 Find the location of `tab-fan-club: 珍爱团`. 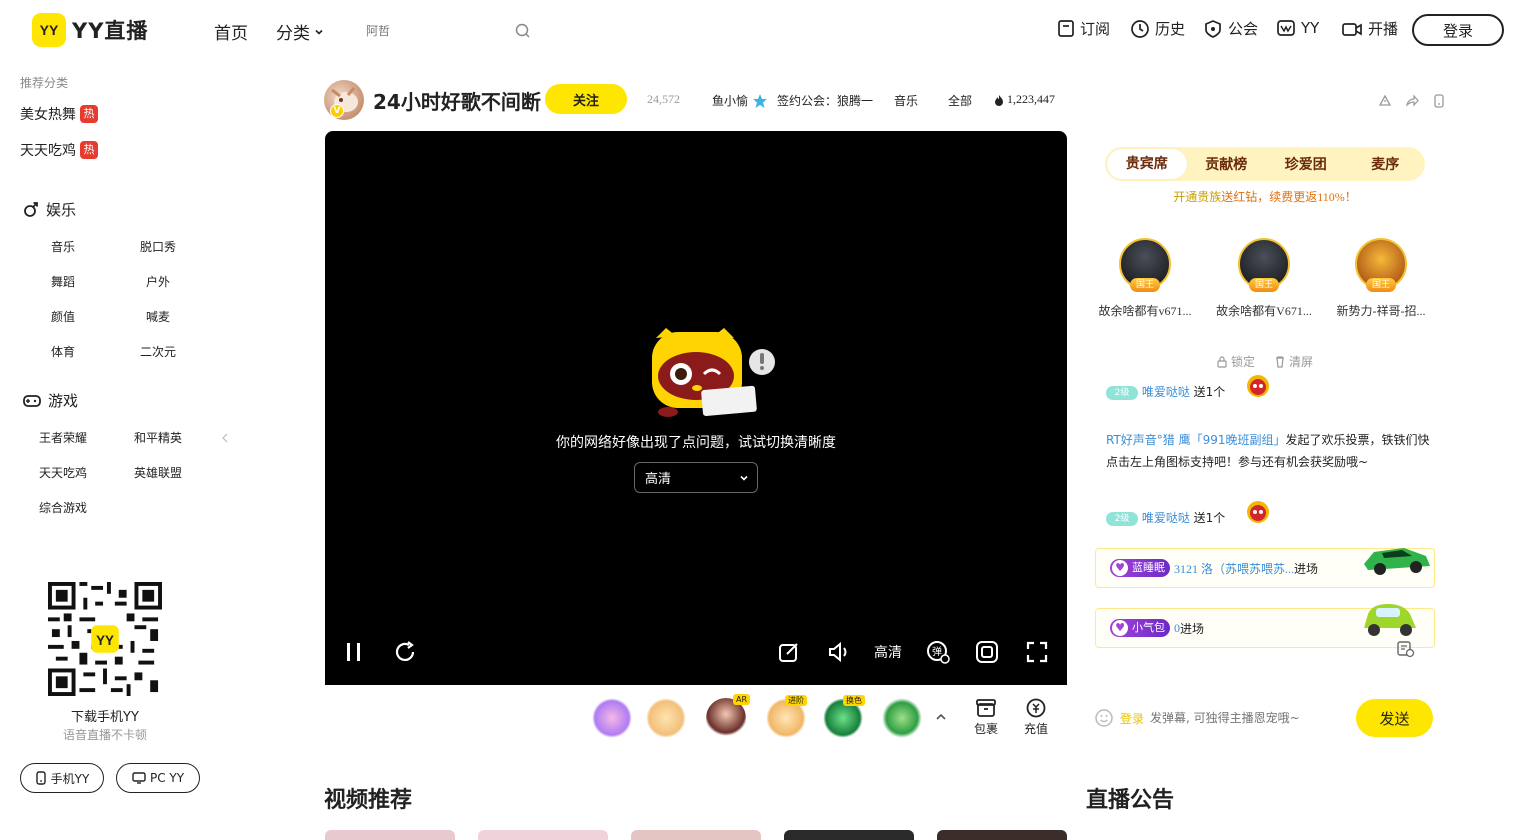

tab-fan-club: 珍爱团 is located at coordinates (1306, 164).